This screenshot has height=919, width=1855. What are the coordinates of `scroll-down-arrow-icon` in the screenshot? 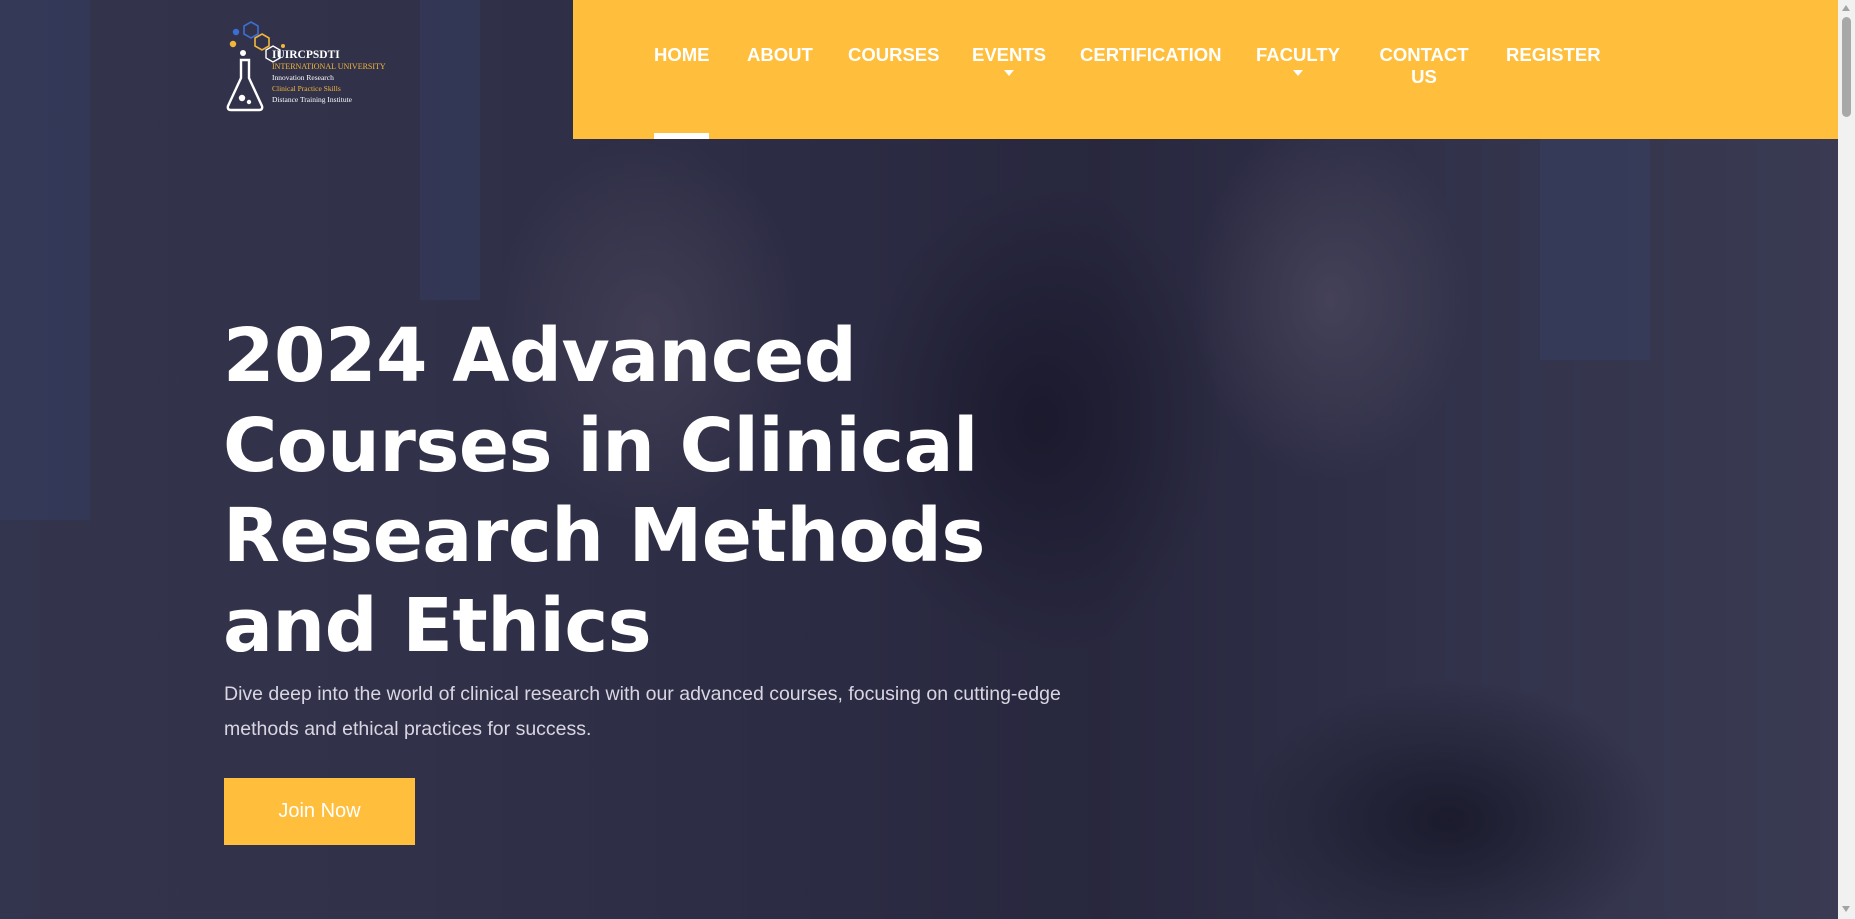 It's located at (1846, 909).